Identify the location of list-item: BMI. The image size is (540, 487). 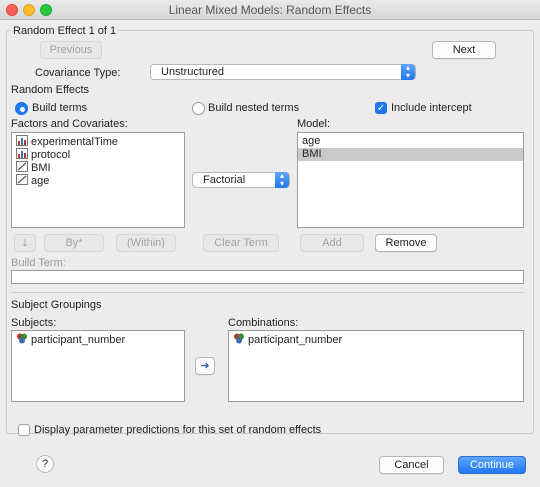
(98, 167).